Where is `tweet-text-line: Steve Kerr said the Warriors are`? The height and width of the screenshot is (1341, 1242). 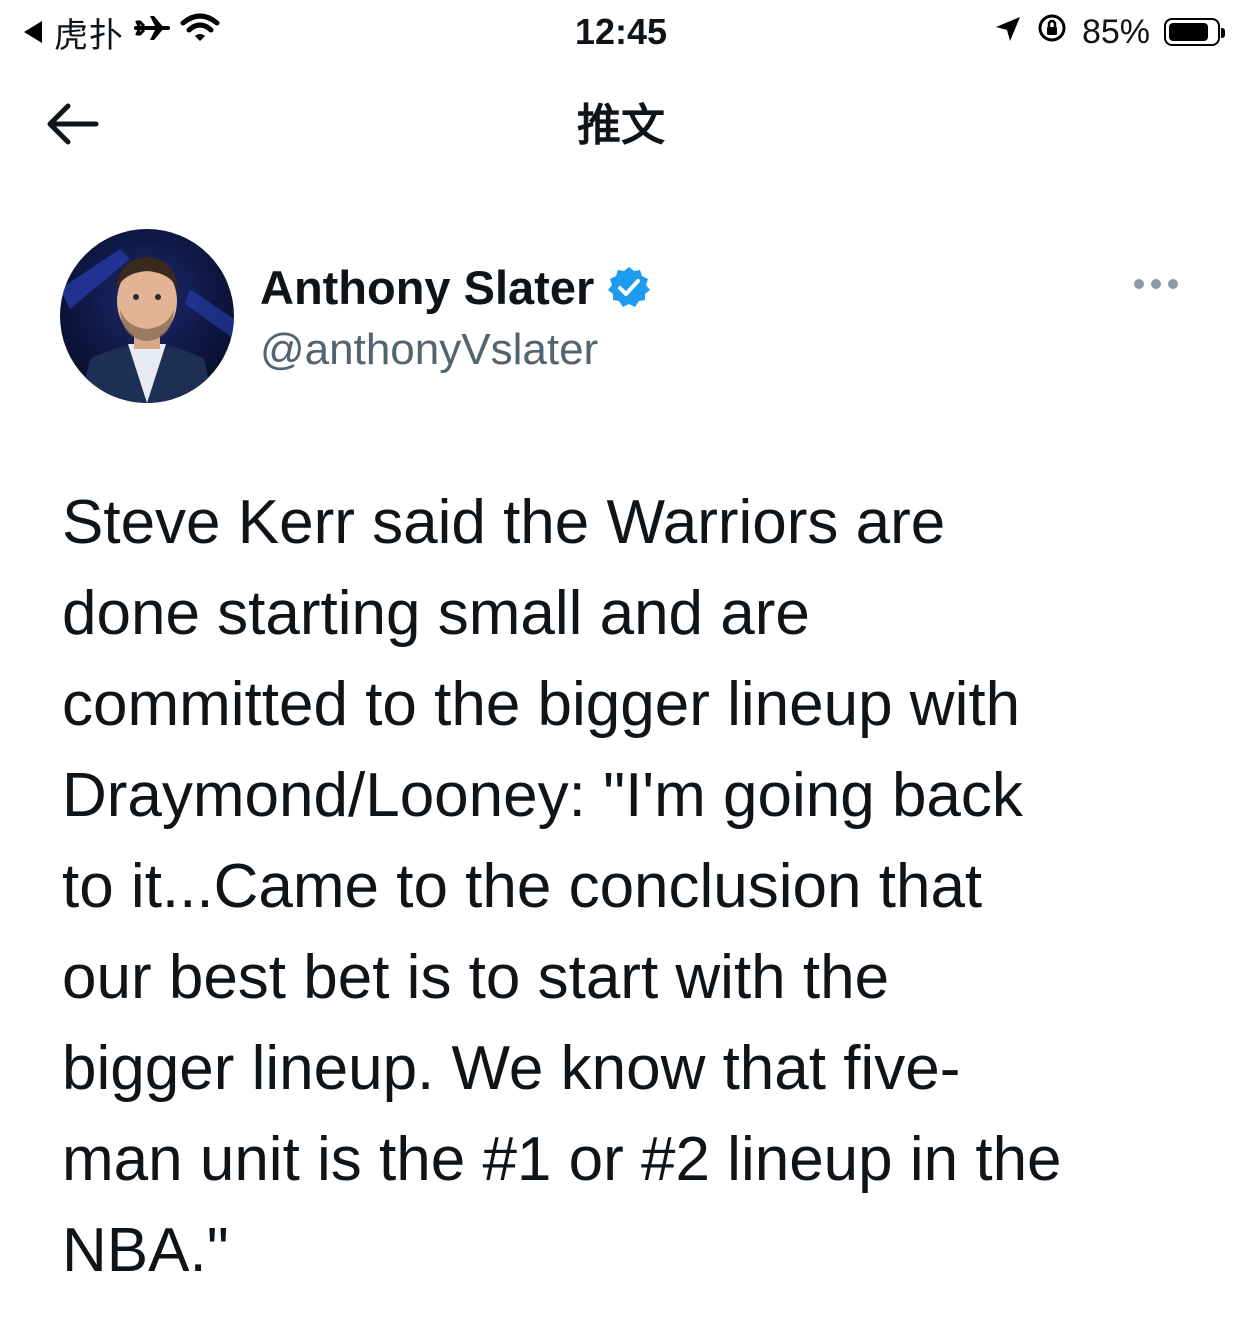
tweet-text-line: Steve Kerr said the Warriors are is located at coordinates (504, 522).